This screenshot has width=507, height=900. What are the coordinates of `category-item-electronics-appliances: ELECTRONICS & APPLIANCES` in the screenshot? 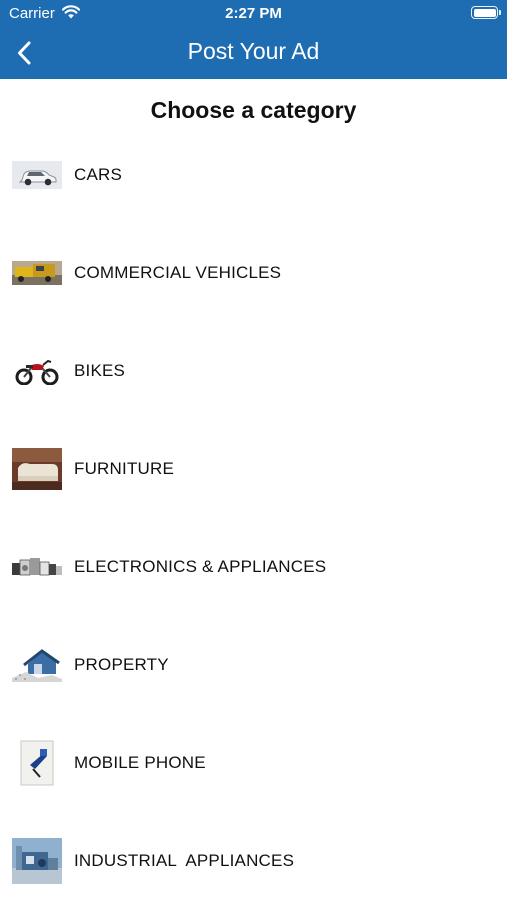 It's located at (253, 567).